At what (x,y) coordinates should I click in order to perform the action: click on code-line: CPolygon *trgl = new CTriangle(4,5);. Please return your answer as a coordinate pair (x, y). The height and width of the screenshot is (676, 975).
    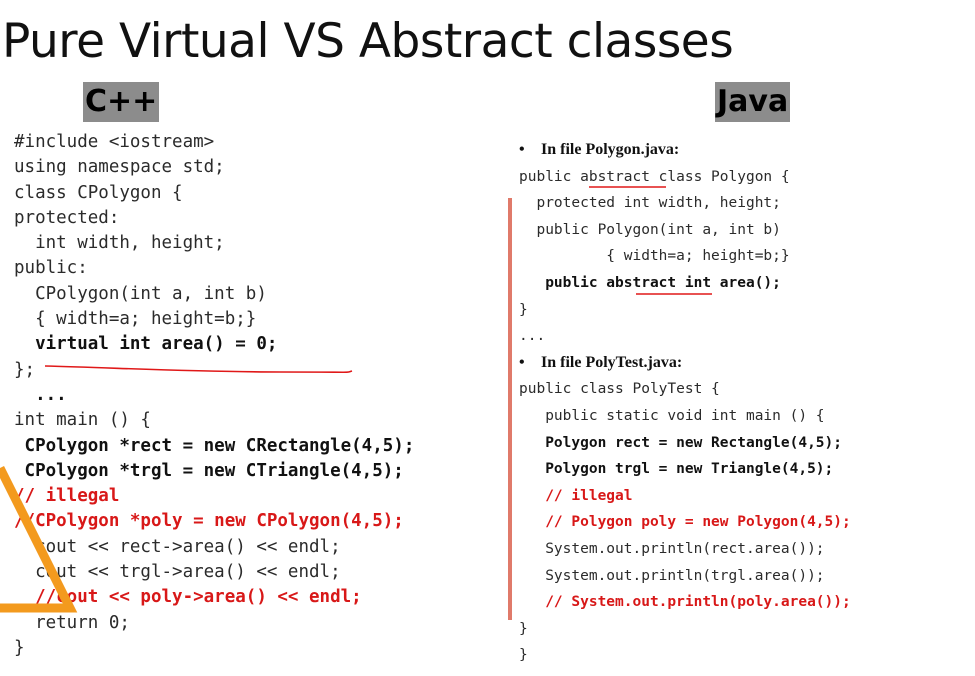
    Looking at the image, I should click on (209, 470).